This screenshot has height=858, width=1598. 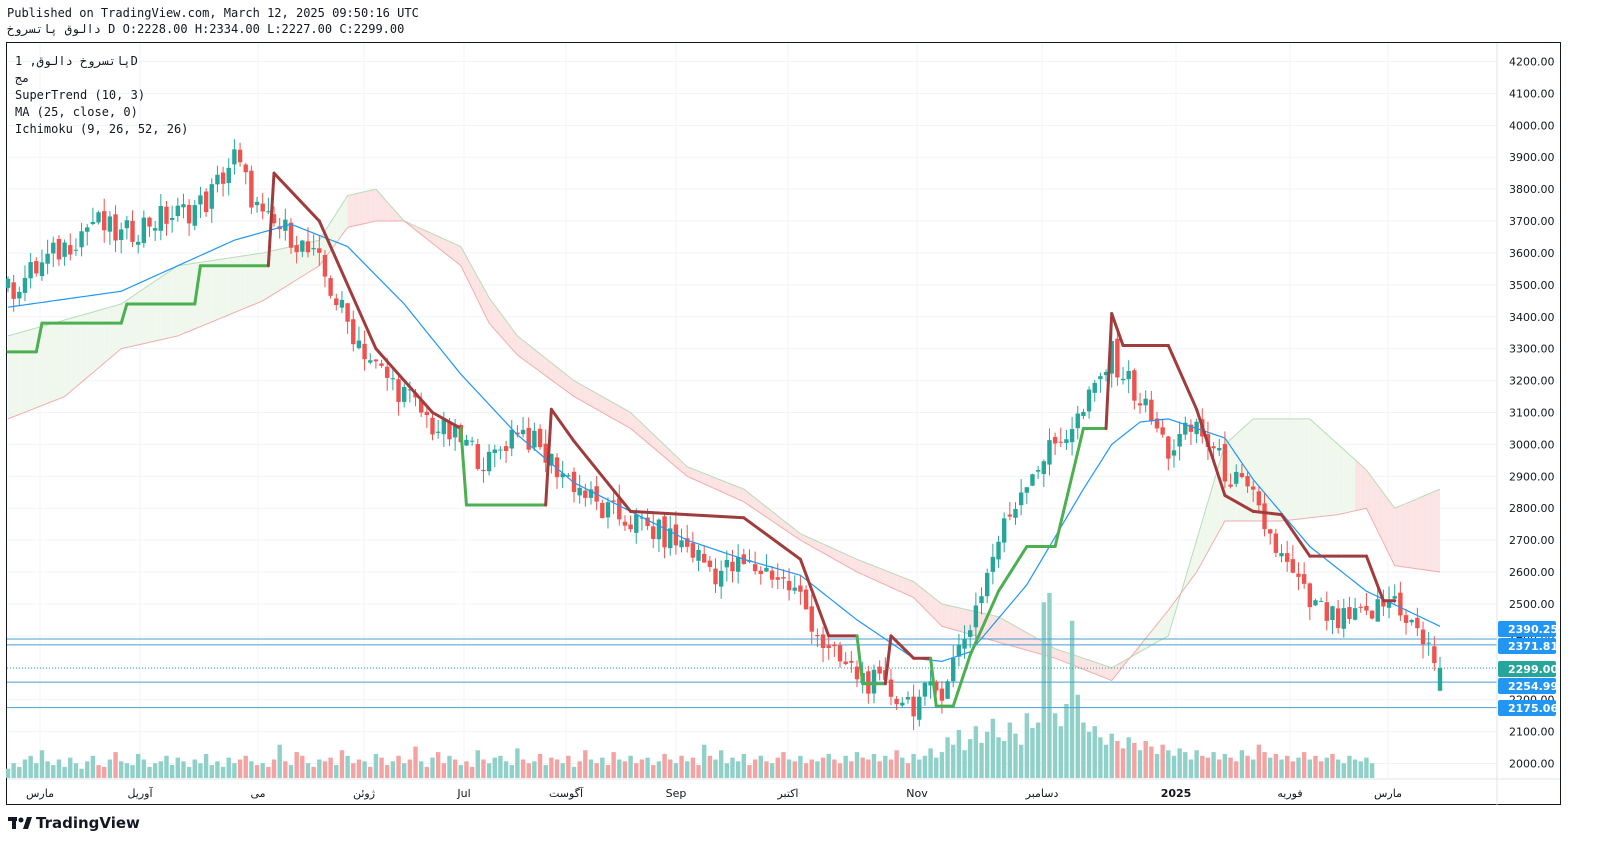 What do you see at coordinates (101, 112) in the screenshot?
I see `legend-ma: MA (25, close, 0)` at bounding box center [101, 112].